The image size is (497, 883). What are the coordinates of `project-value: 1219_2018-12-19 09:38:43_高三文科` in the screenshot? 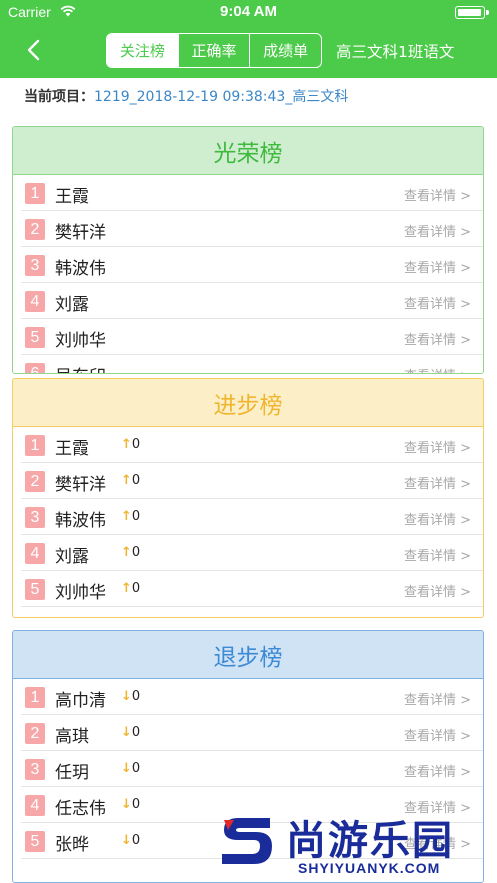 It's located at (221, 97).